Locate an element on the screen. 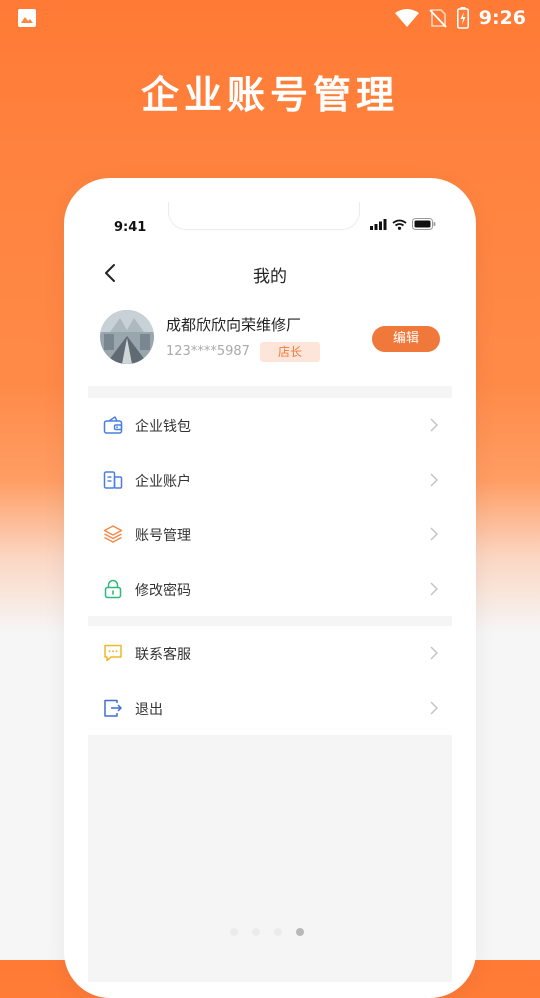  wallet-icon is located at coordinates (113, 425).